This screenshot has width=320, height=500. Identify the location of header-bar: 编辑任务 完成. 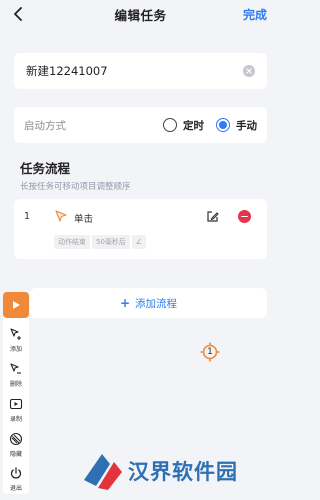
(140, 14).